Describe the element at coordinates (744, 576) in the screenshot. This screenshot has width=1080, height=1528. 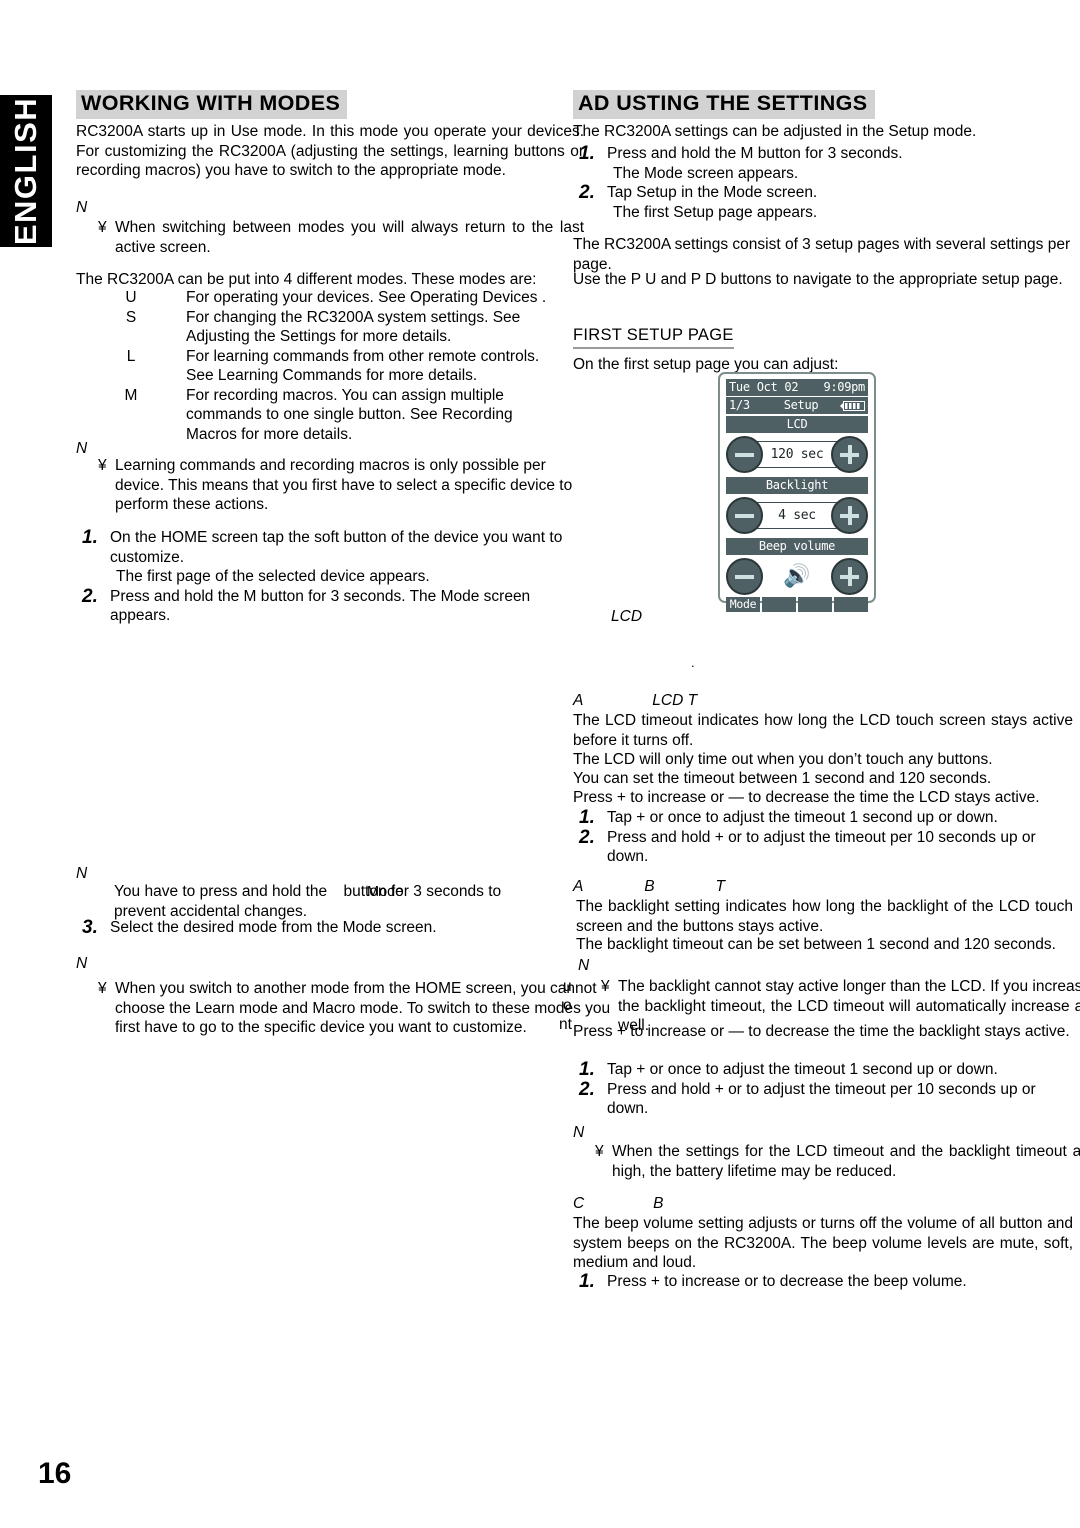
I see `minus-button-beep` at that location.